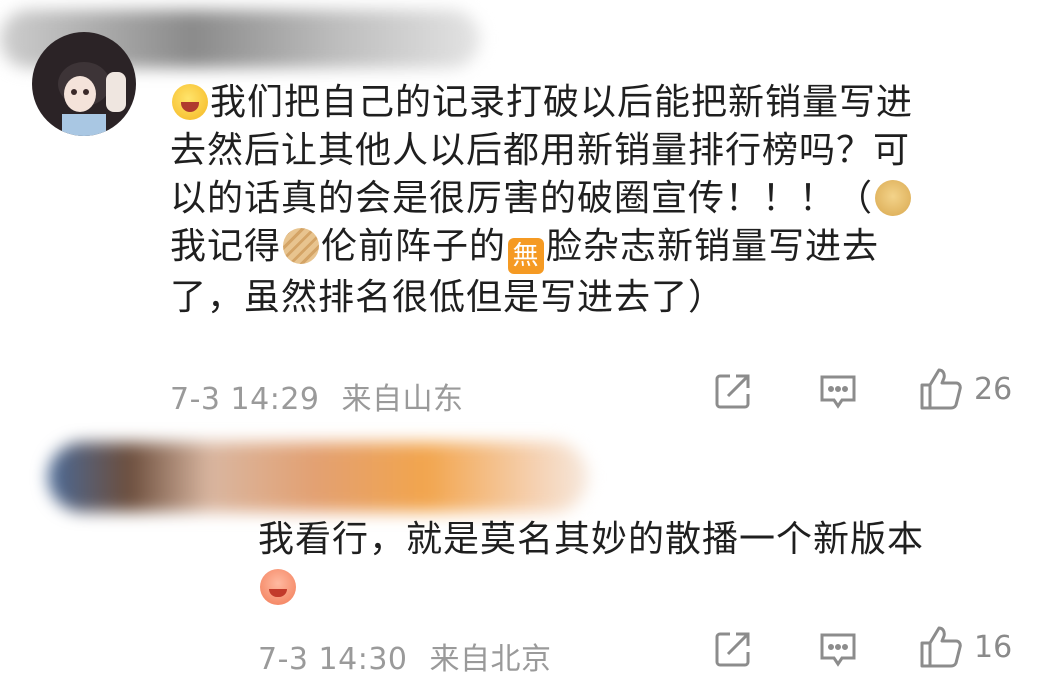 The width and height of the screenshot is (1050, 678). I want to click on comment-text-line-1: 我们把自己的记录打破以后能把新销量写进, so click(562, 102).